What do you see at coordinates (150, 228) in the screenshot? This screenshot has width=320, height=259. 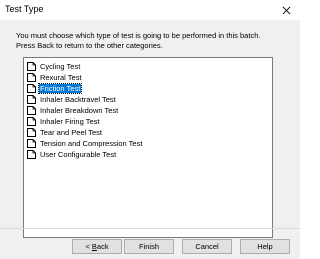 I see `button-separator` at bounding box center [150, 228].